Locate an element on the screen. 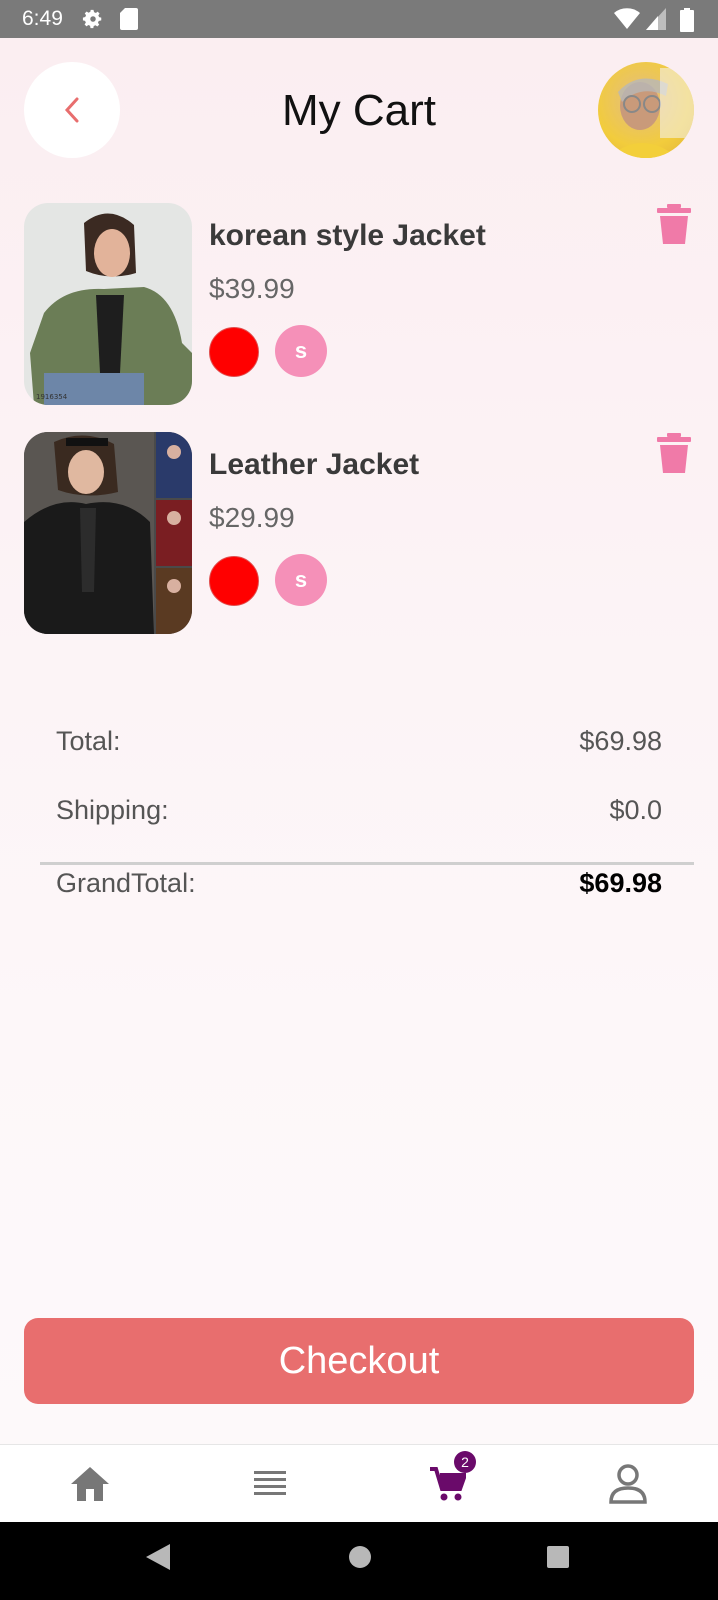 Image resolution: width=718 pixels, height=1600 pixels. recents-icon is located at coordinates (558, 1557).